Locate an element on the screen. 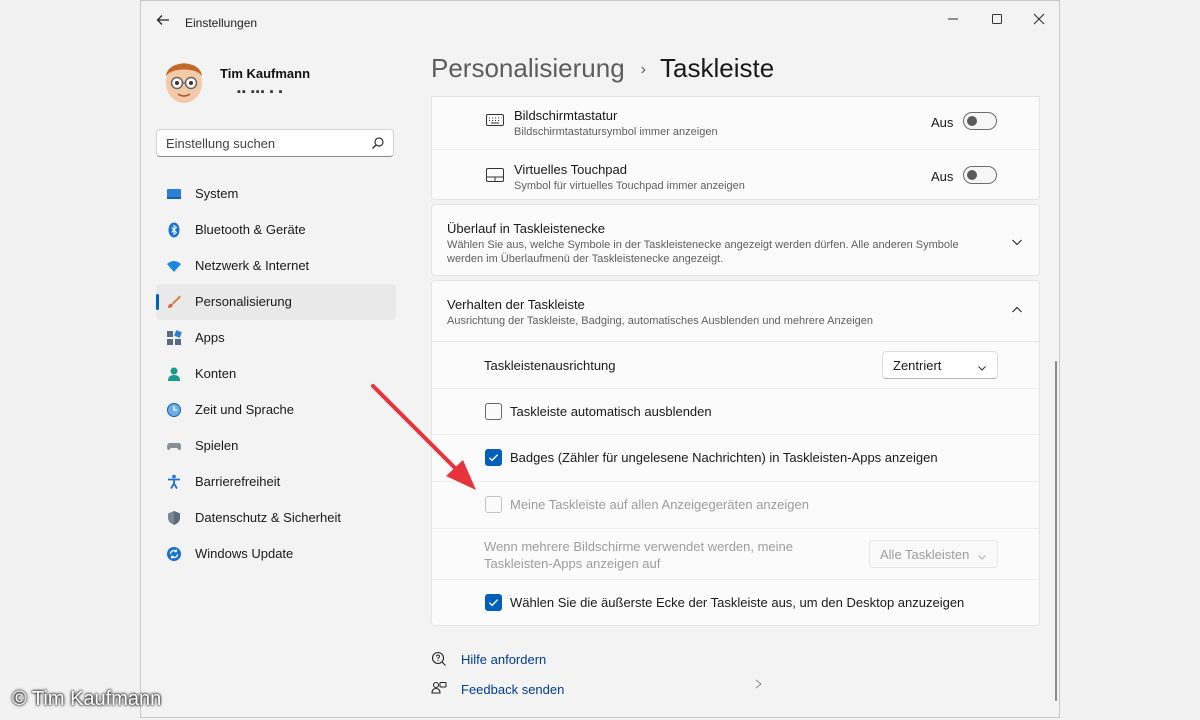  sidebar-item-bluetooth: Bluetooth & Geräte is located at coordinates (276, 230).